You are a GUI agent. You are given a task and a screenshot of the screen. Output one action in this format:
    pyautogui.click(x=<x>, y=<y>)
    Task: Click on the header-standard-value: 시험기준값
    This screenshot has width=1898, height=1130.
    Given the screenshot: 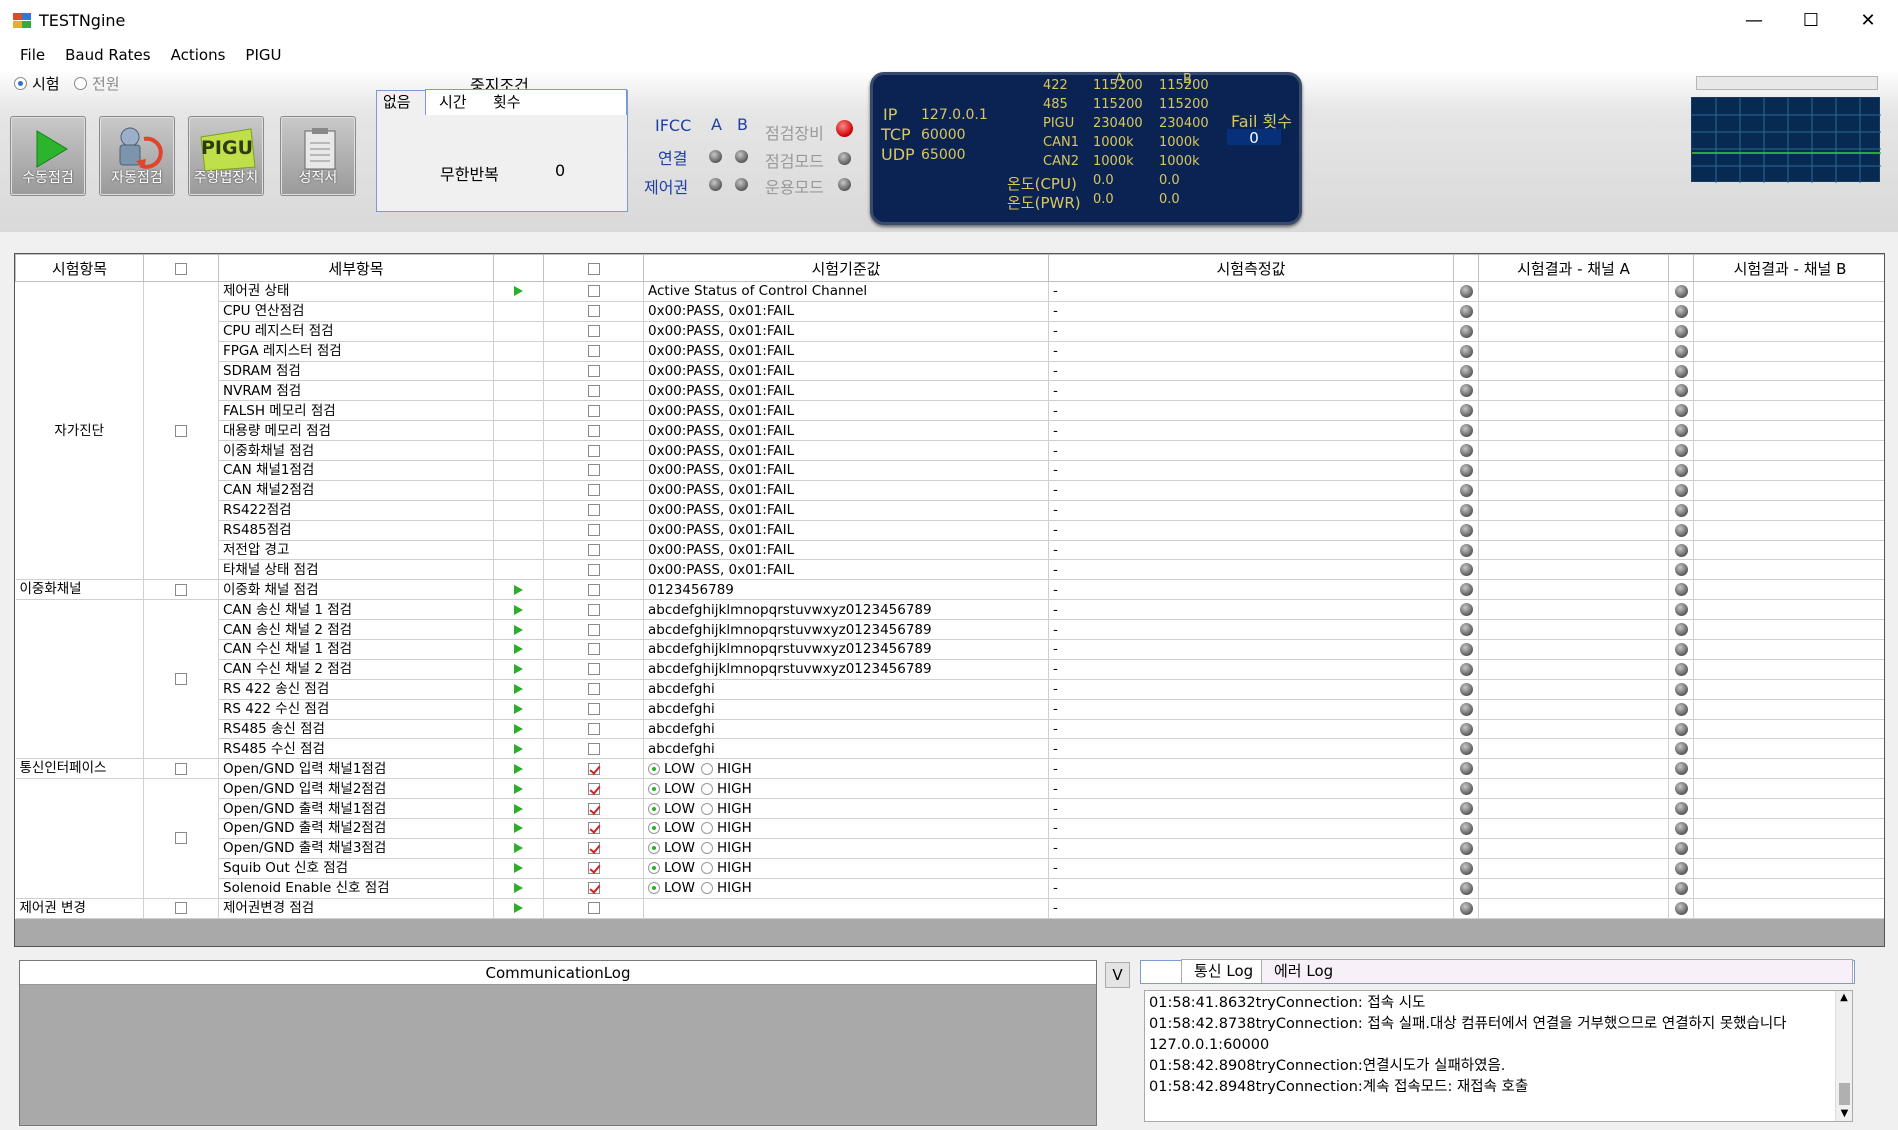 What is the action you would take?
    pyautogui.click(x=846, y=268)
    